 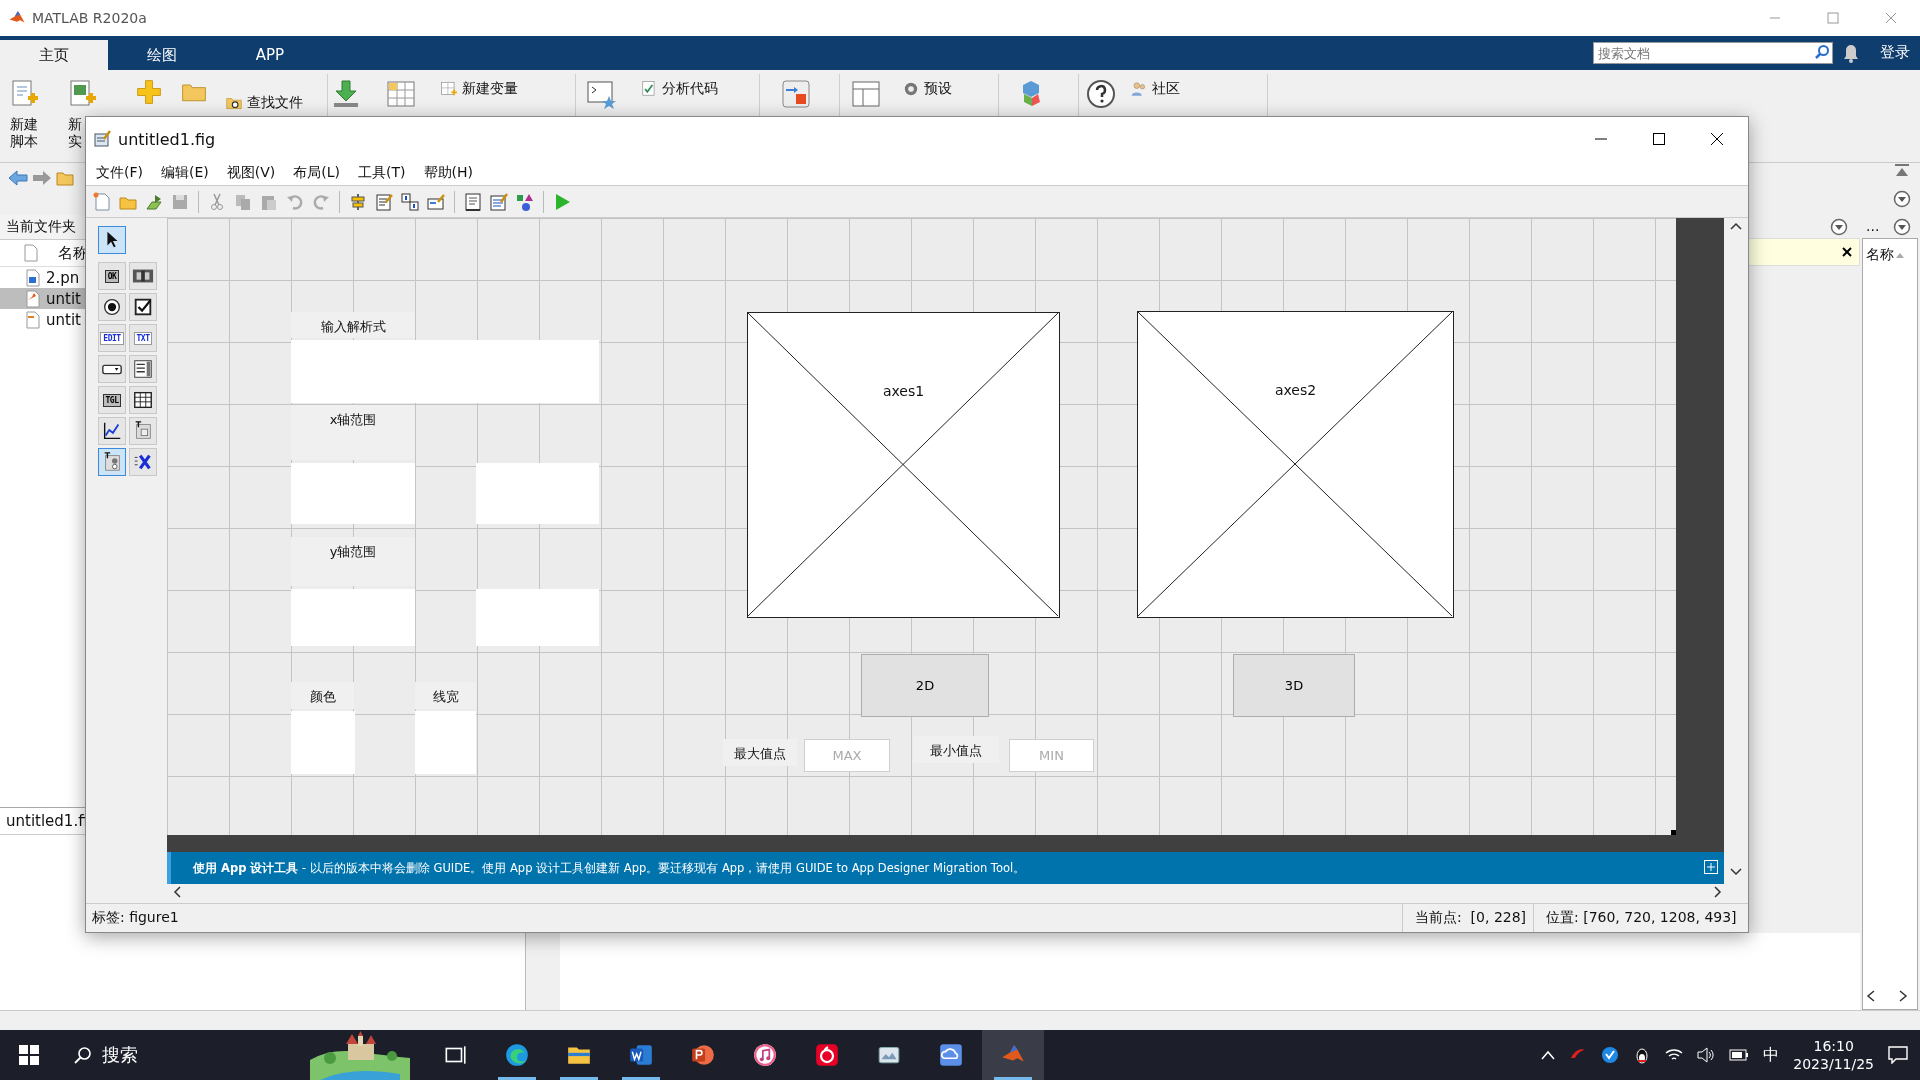 I want to click on table-icon, so click(x=143, y=400).